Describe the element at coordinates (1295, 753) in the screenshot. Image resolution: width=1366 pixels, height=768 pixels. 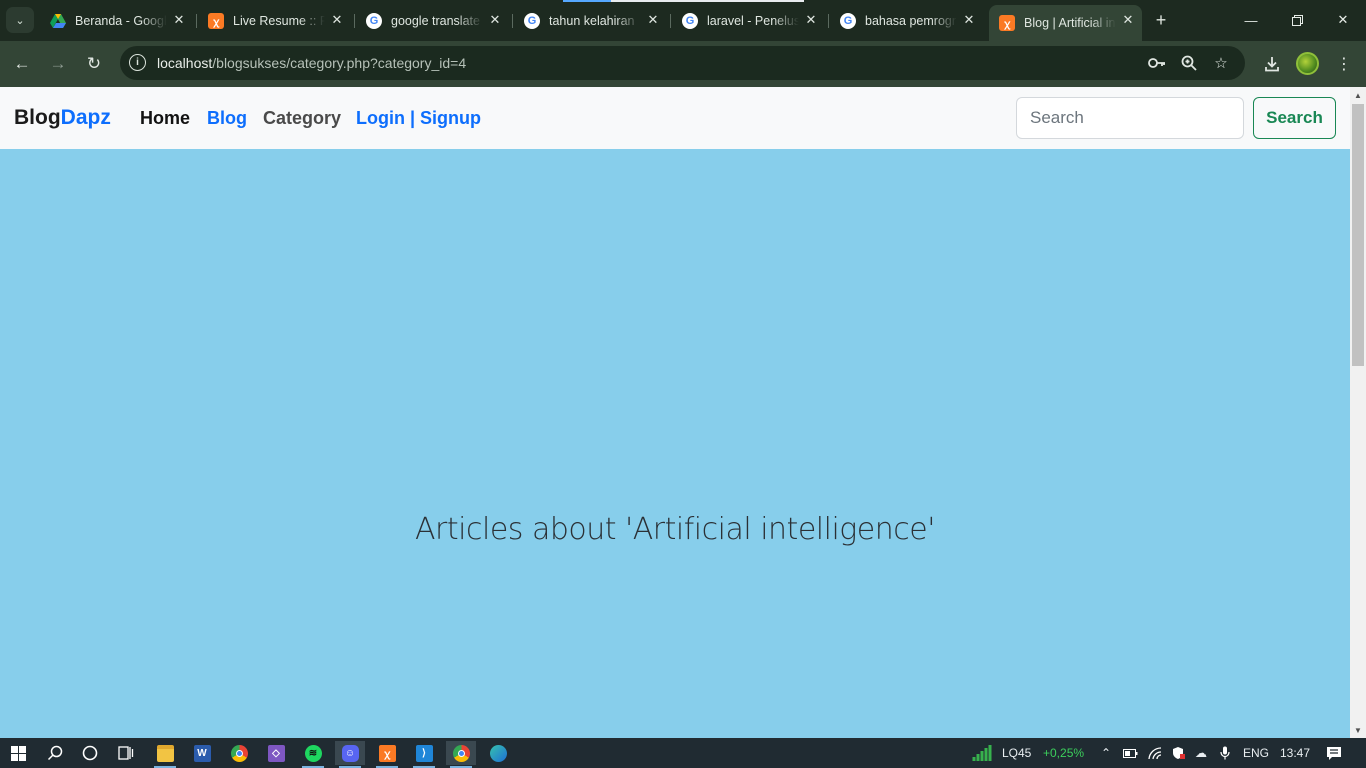
I see `clock-time: 13:47` at that location.